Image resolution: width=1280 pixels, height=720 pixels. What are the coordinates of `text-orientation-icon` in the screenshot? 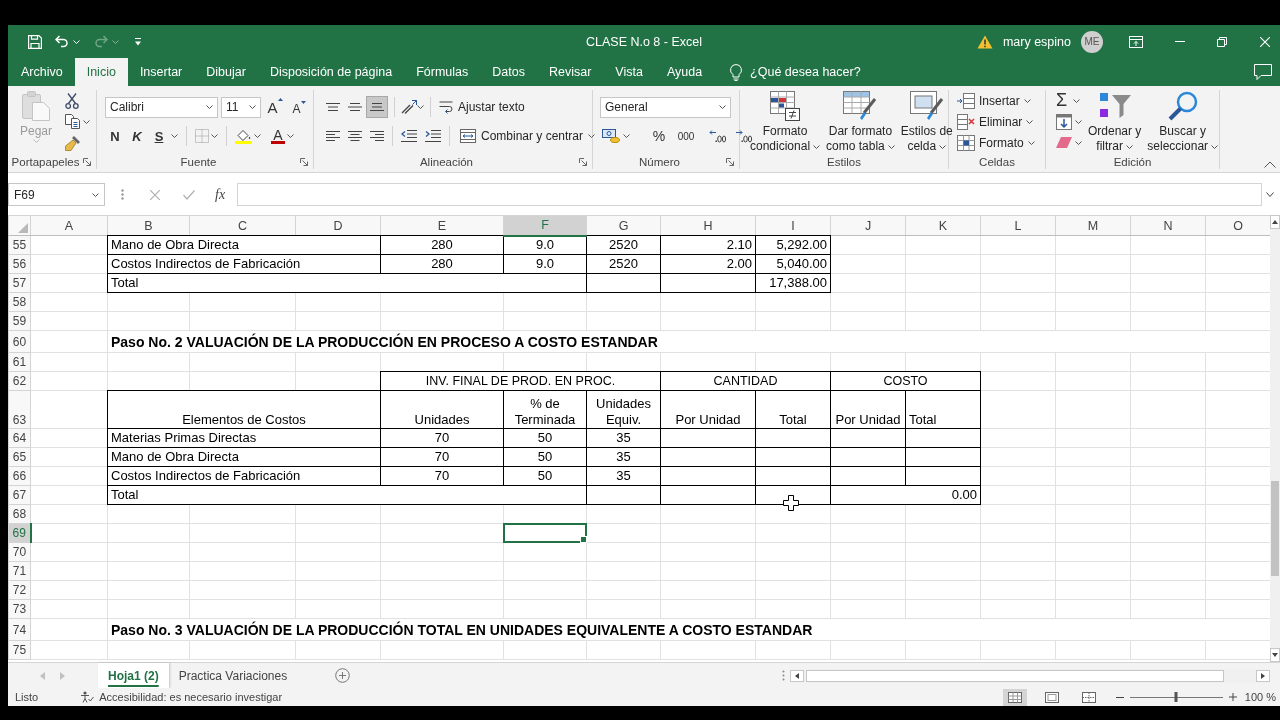 It's located at (409, 107).